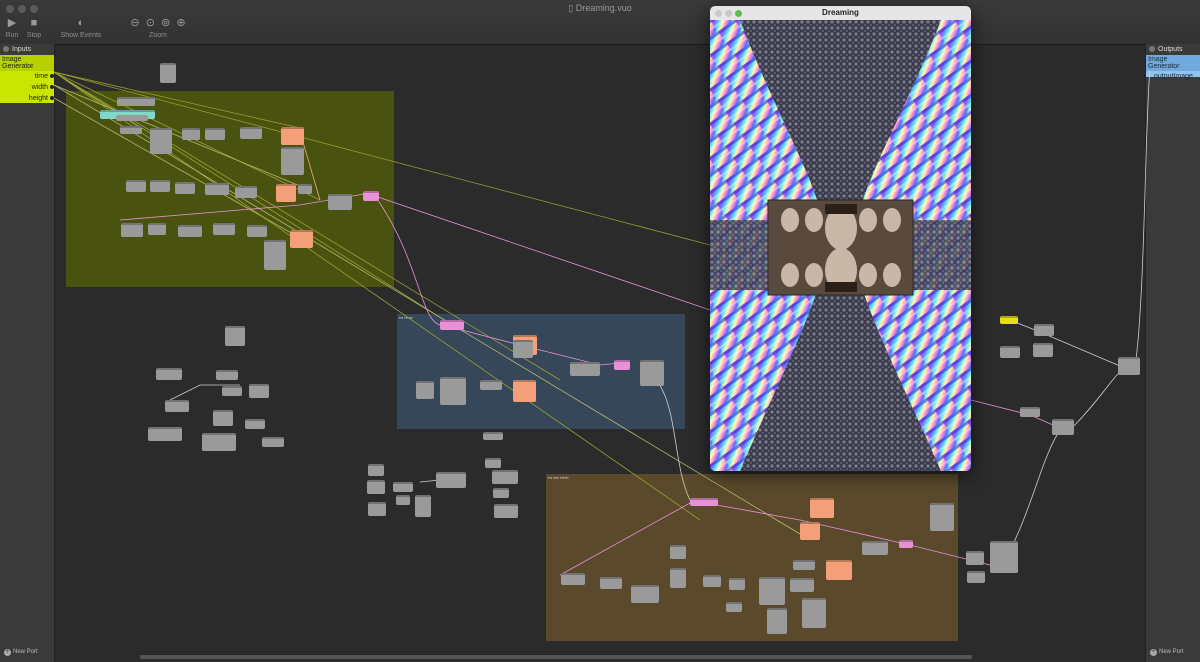 The width and height of the screenshot is (1200, 662). What do you see at coordinates (738, 13) in the screenshot?
I see `zoom-window-icon` at bounding box center [738, 13].